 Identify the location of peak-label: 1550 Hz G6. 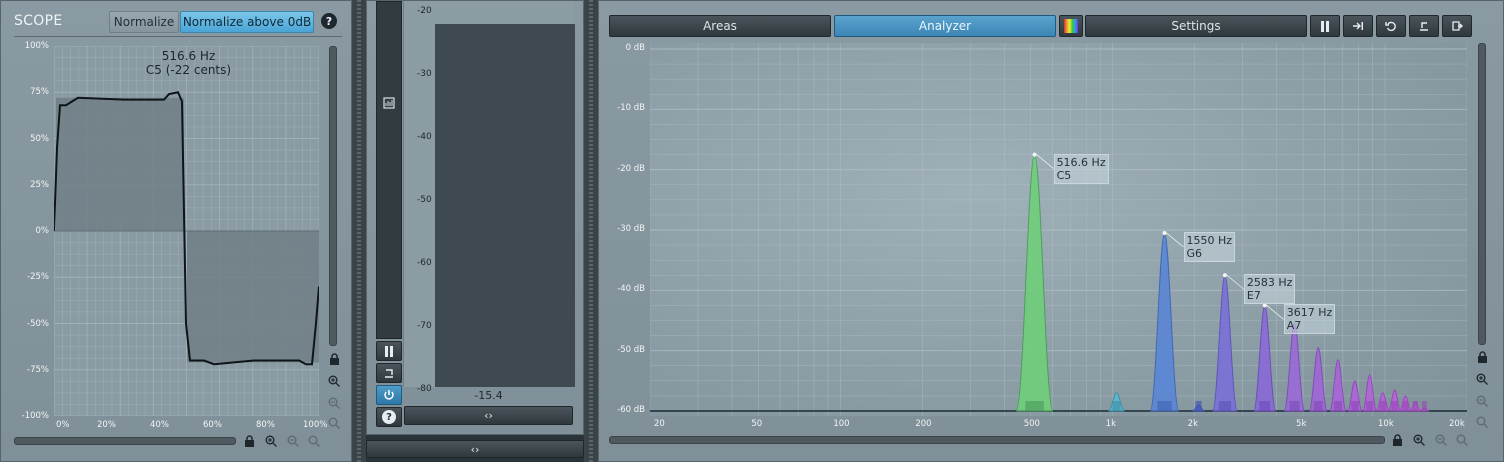
(1209, 247).